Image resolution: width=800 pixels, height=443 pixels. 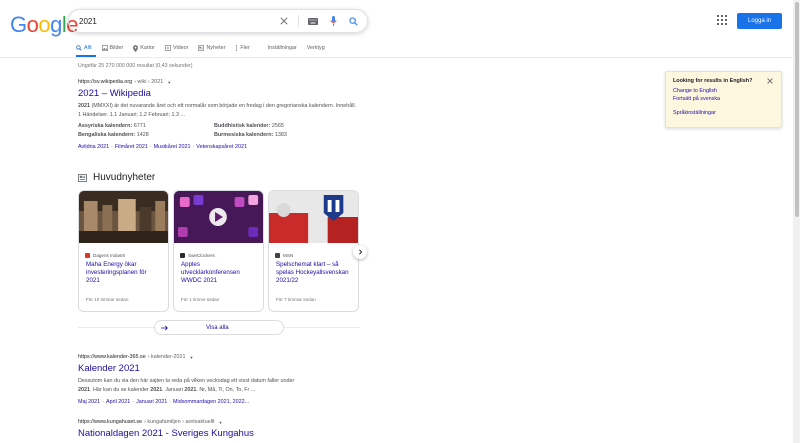 What do you see at coordinates (32, 24) in the screenshot?
I see `logo-letter-o1: o` at bounding box center [32, 24].